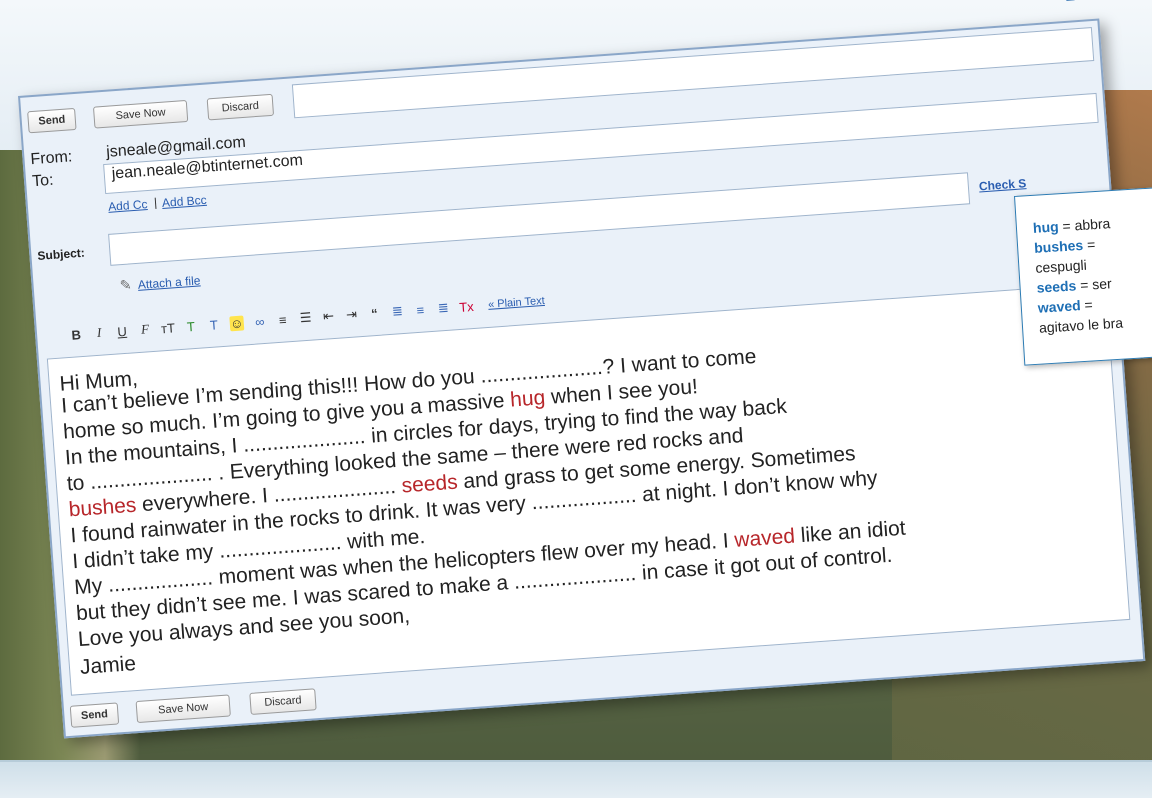 The image size is (1152, 798). I want to click on send-button-bottom: Send, so click(94, 715).